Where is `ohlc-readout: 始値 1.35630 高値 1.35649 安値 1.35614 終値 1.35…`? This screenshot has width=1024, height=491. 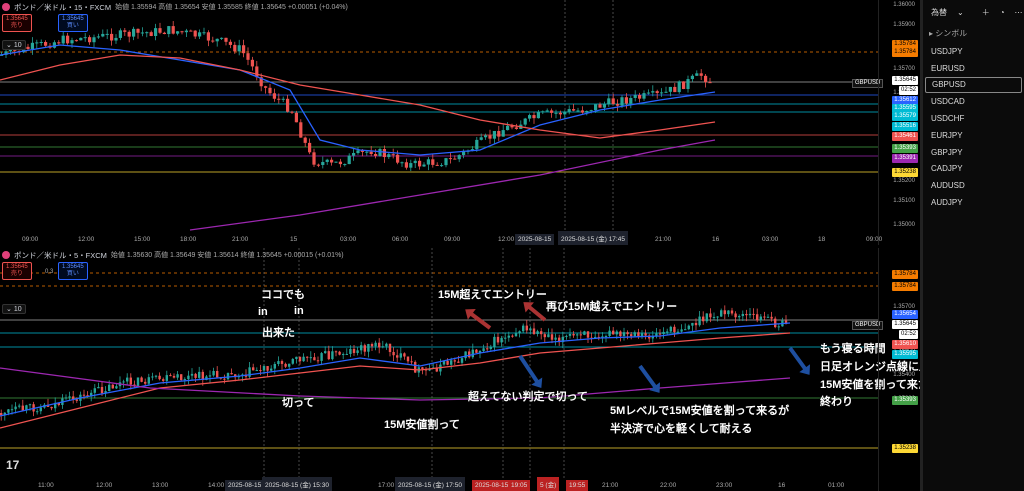
ohlc-readout: 始値 1.35630 高値 1.35649 安値 1.35614 終値 1.35… is located at coordinates (227, 255).